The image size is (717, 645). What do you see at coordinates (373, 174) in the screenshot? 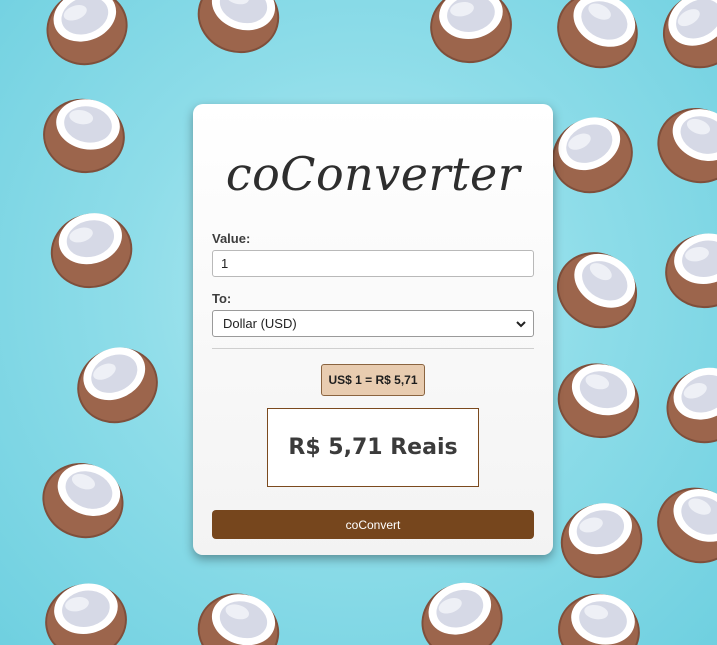
I see `app-title: coConverter` at bounding box center [373, 174].